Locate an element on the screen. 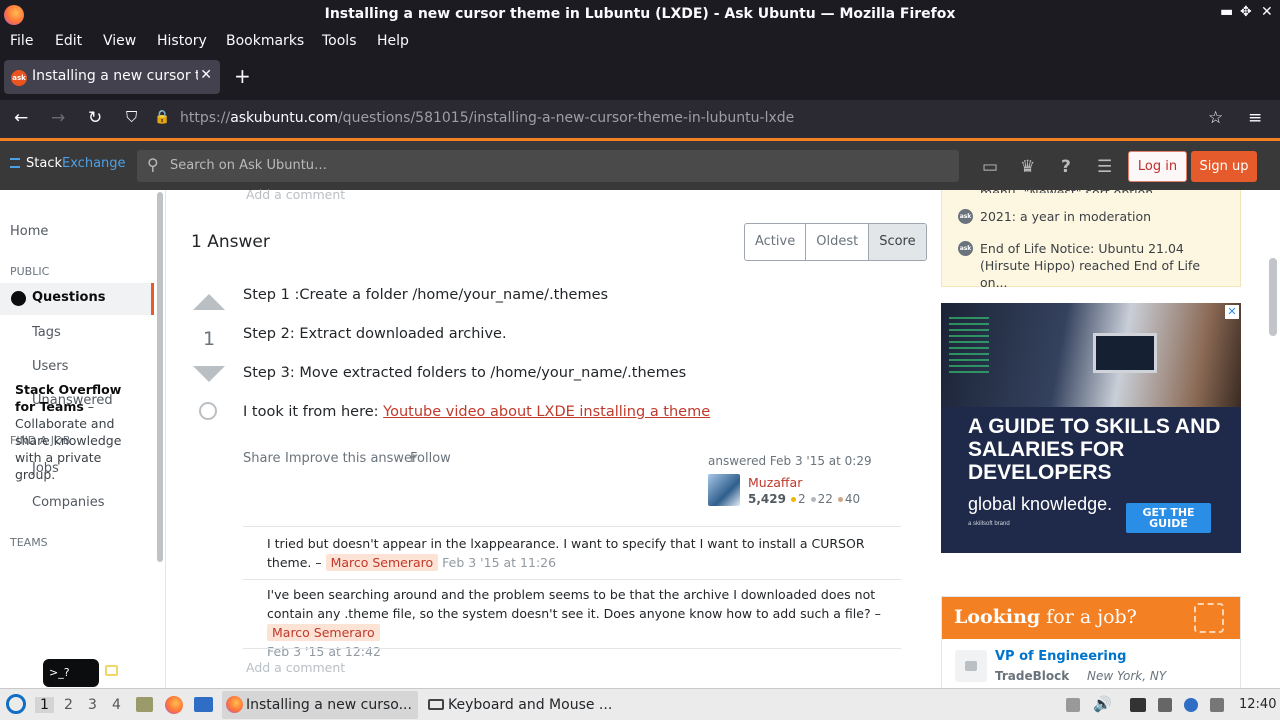  file-manager-icon is located at coordinates (144, 704).